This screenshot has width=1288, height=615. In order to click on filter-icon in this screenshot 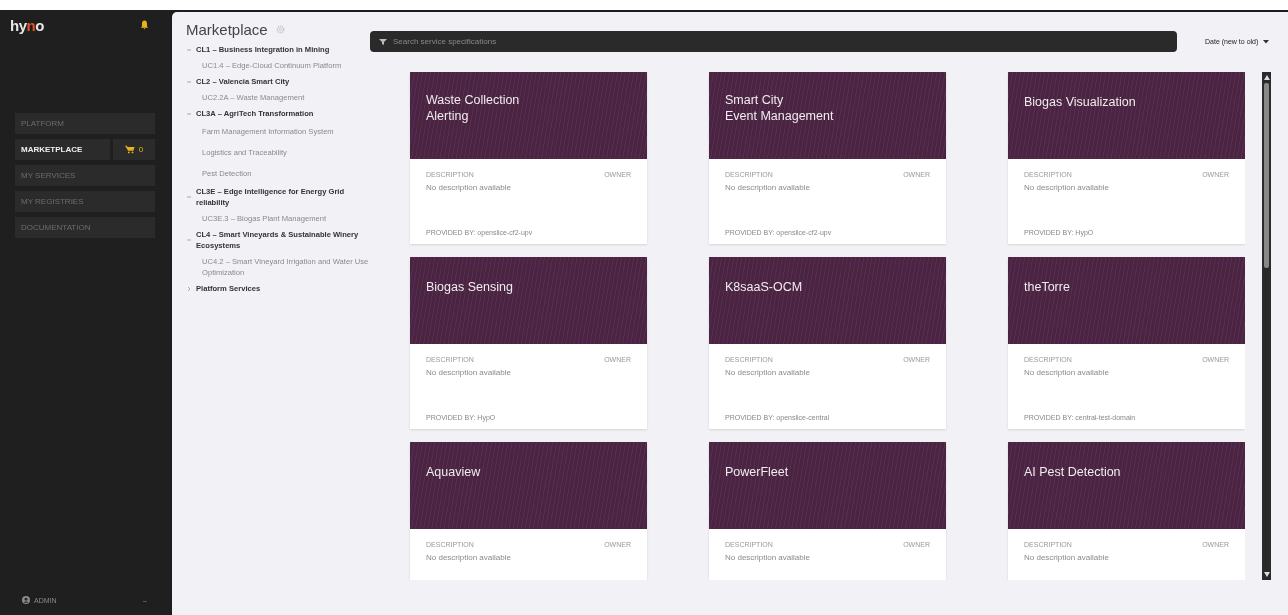, I will do `click(383, 42)`.